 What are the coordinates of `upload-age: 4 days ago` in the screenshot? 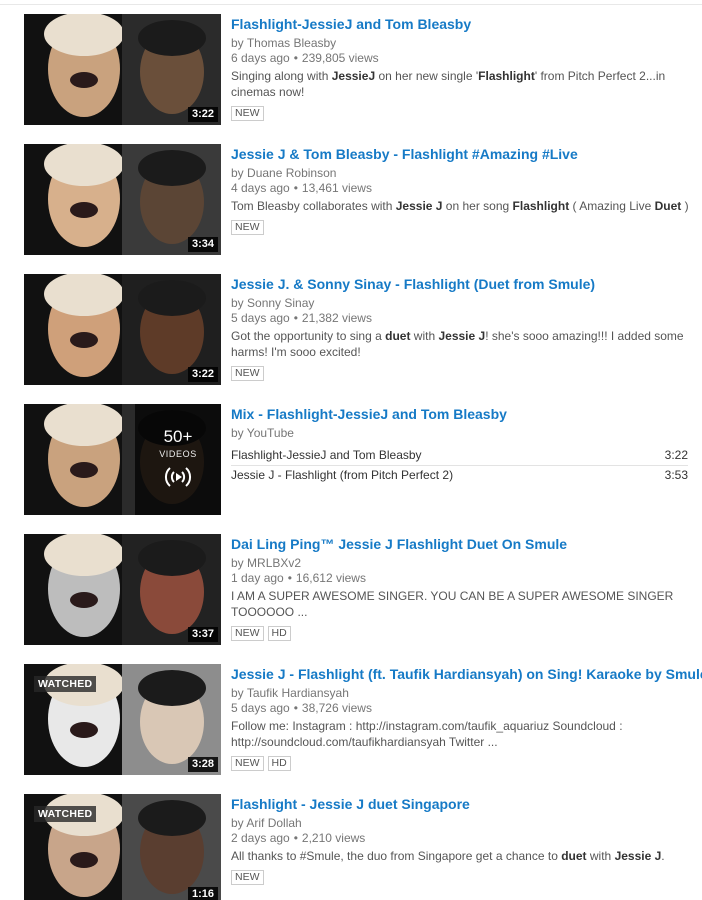 It's located at (260, 188).